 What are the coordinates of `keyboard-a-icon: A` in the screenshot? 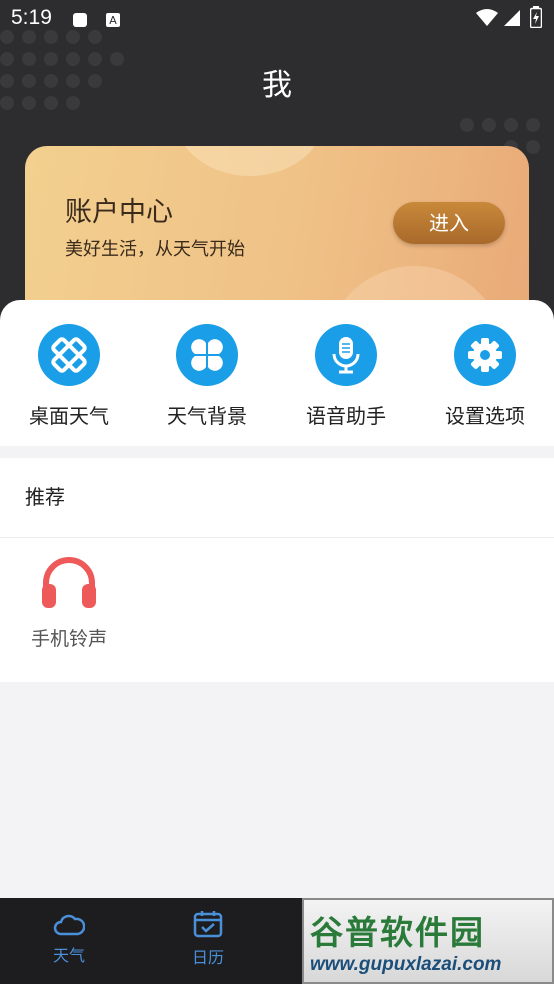 It's located at (113, 21).